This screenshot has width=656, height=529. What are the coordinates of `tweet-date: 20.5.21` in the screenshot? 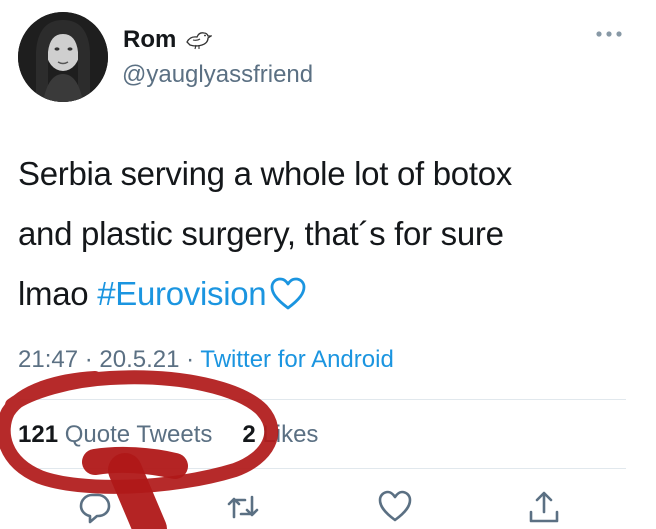 It's located at (139, 359).